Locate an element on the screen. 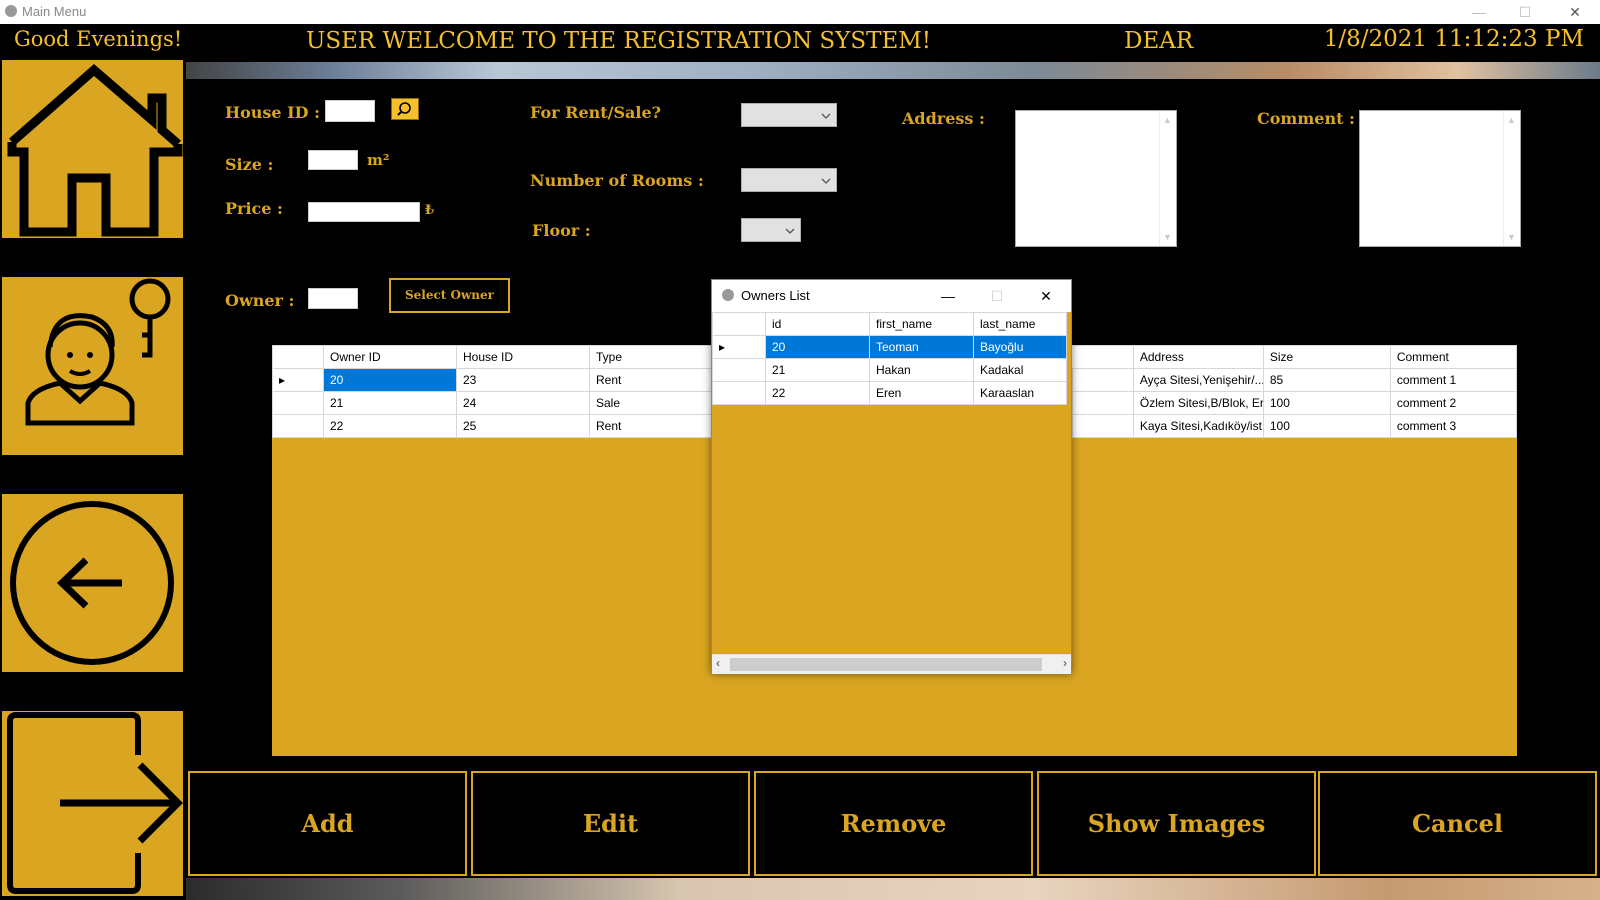 This screenshot has height=900, width=1600. table-row: ▸ 20 Teoman Bayoğlu is located at coordinates (889, 347).